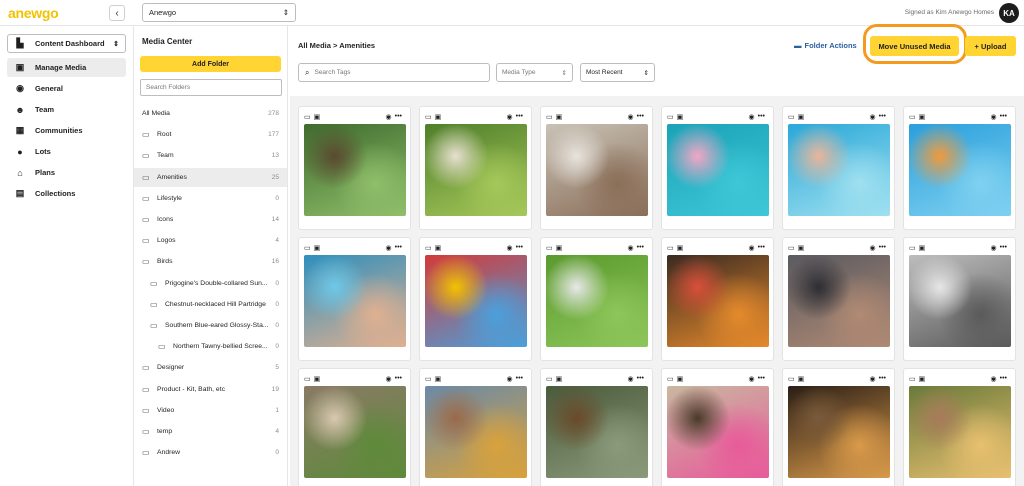 This screenshot has height=486, width=1024. I want to click on nav-item-communities: ▦ Communities, so click(66, 130).